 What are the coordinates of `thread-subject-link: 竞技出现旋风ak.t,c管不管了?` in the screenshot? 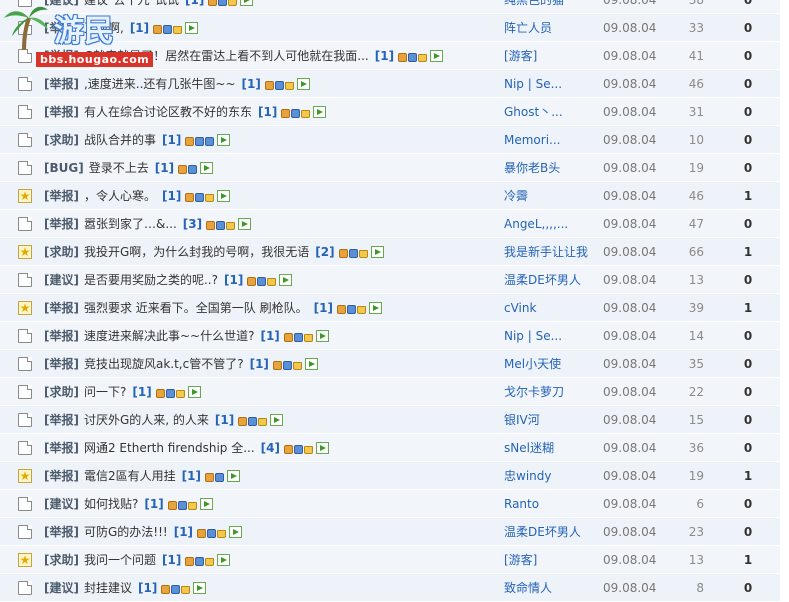 It's located at (164, 364).